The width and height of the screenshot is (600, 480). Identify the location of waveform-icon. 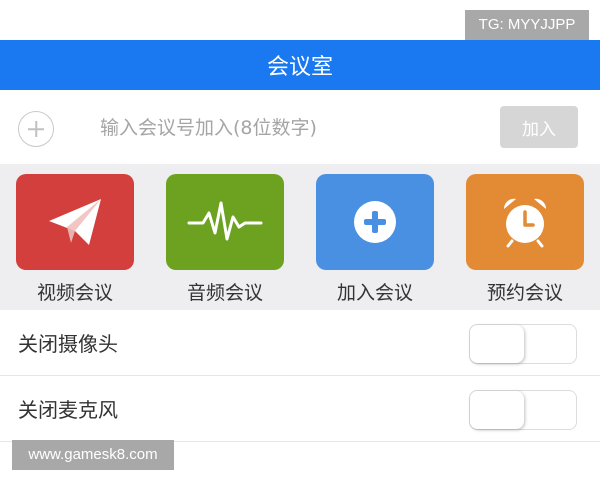
(225, 221).